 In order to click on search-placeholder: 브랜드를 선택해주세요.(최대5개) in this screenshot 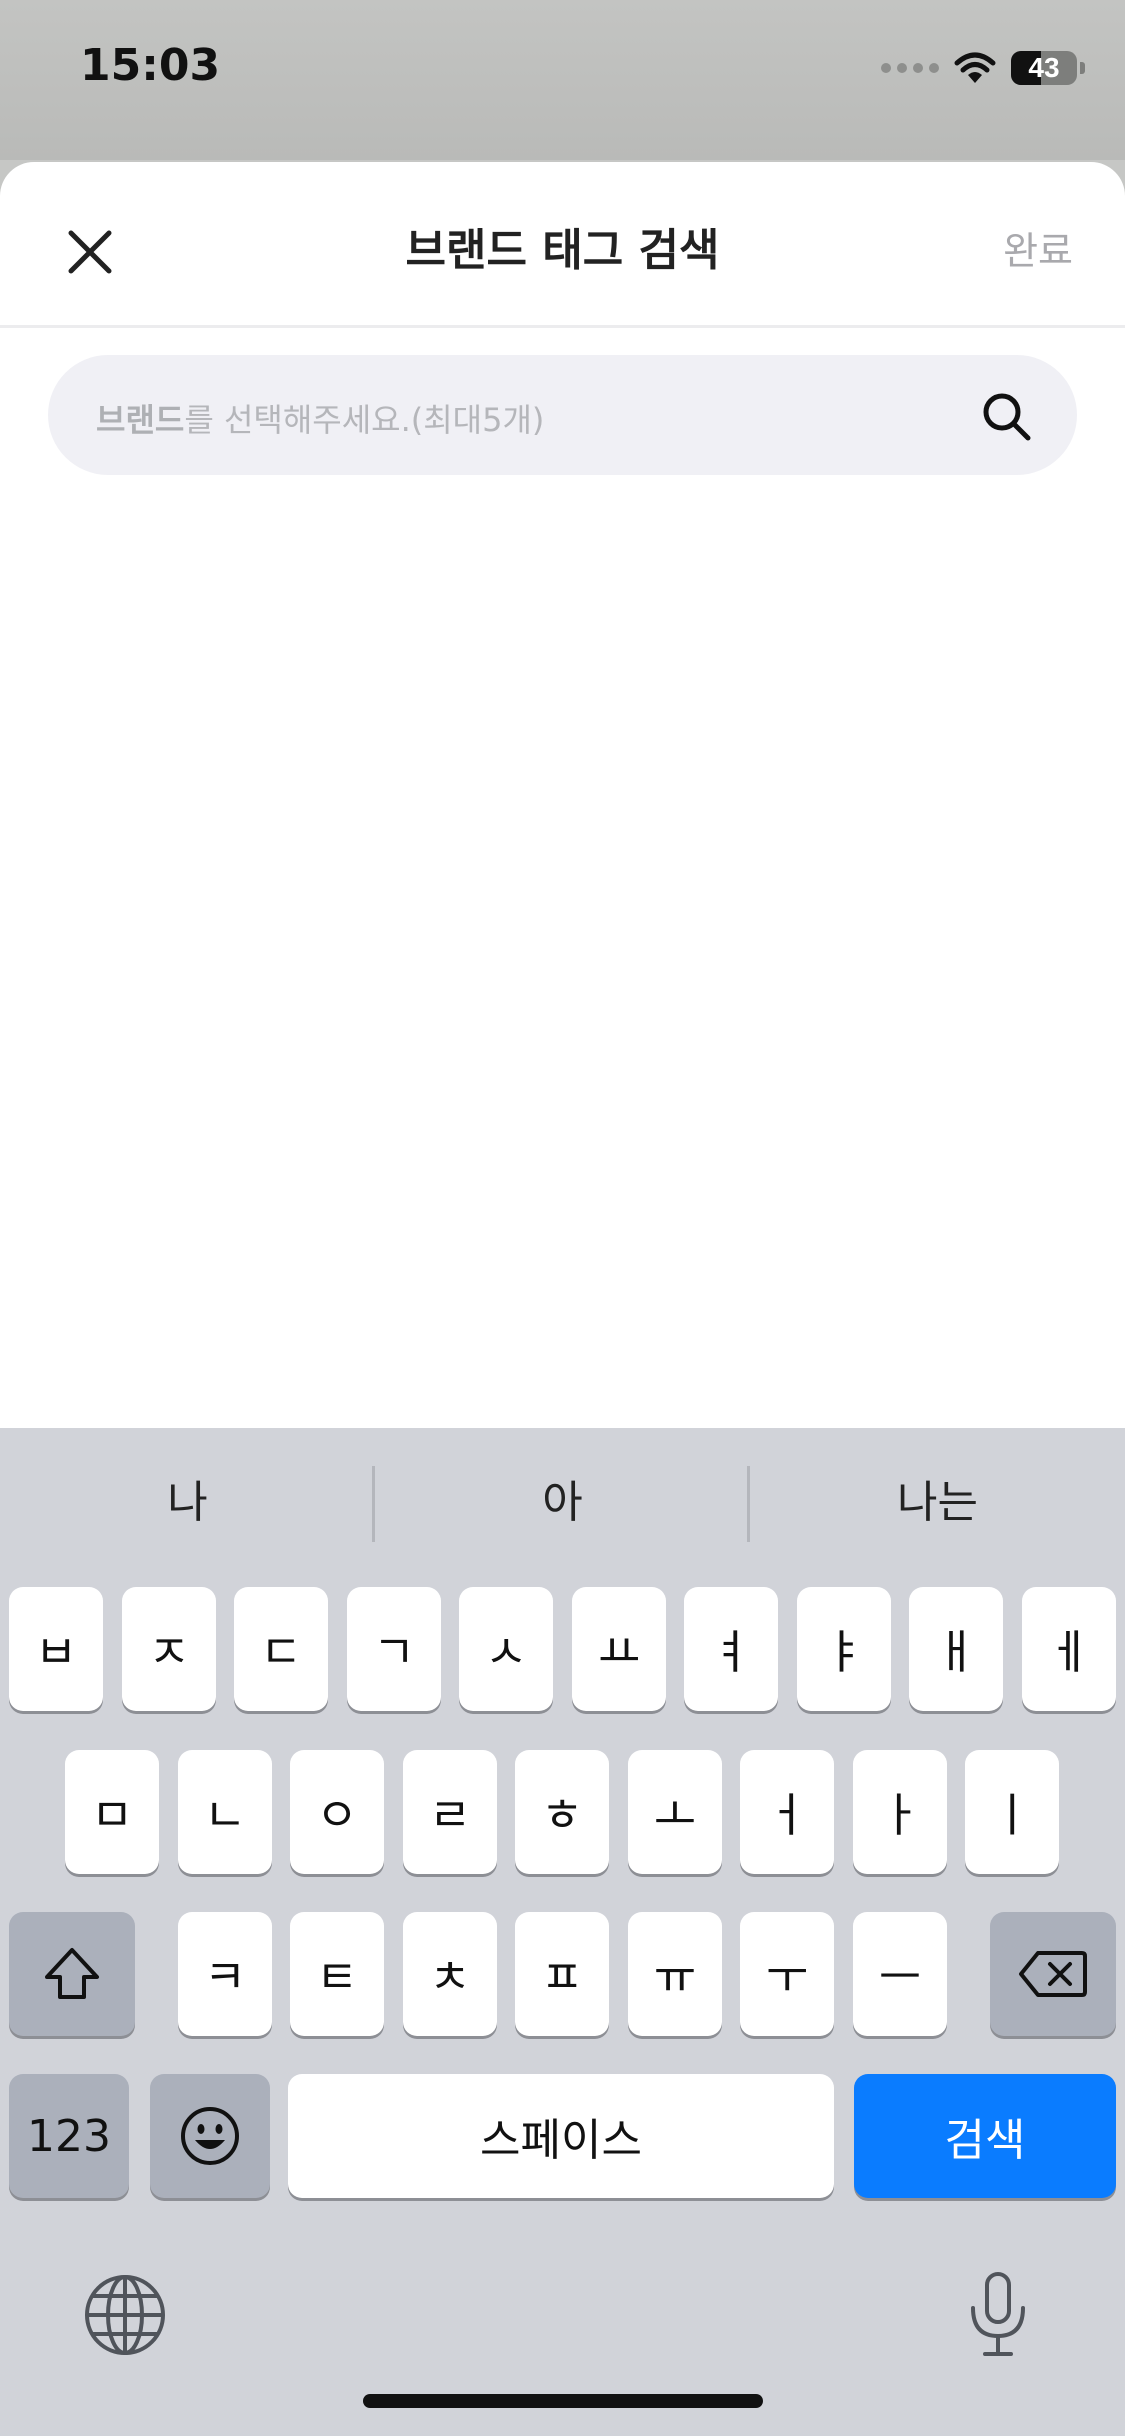, I will do `click(320, 418)`.